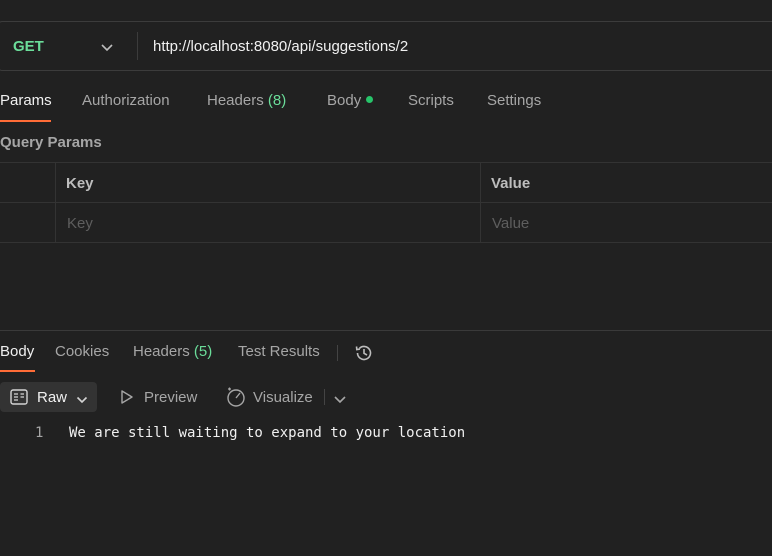  What do you see at coordinates (510, 223) in the screenshot?
I see `param-value-input: Value` at bounding box center [510, 223].